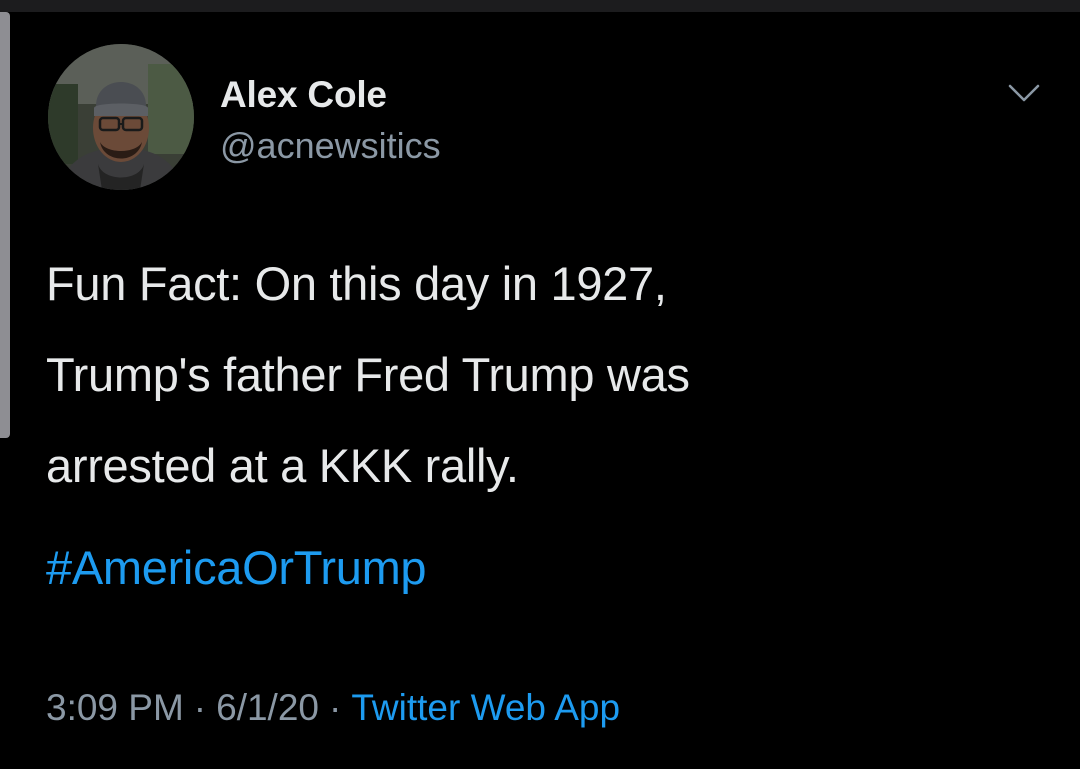  I want to click on chevron-down-icon, so click(1024, 93).